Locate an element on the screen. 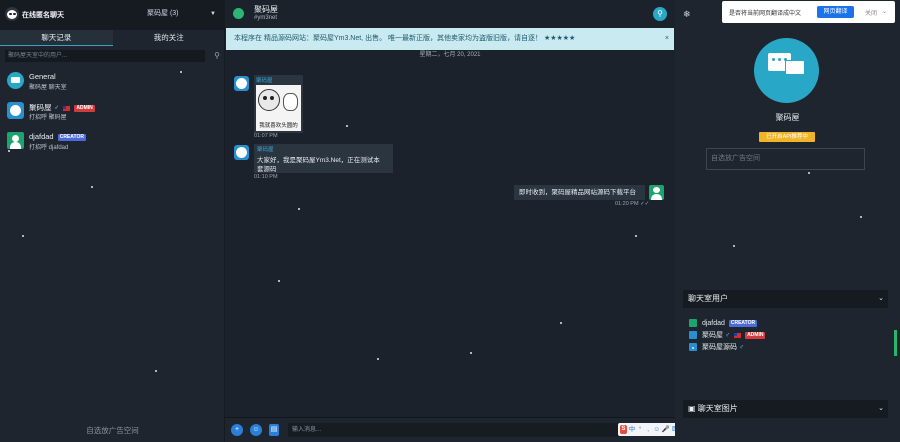 The height and width of the screenshot is (442, 900). ime-chinese-mode: 中 is located at coordinates (632, 429).